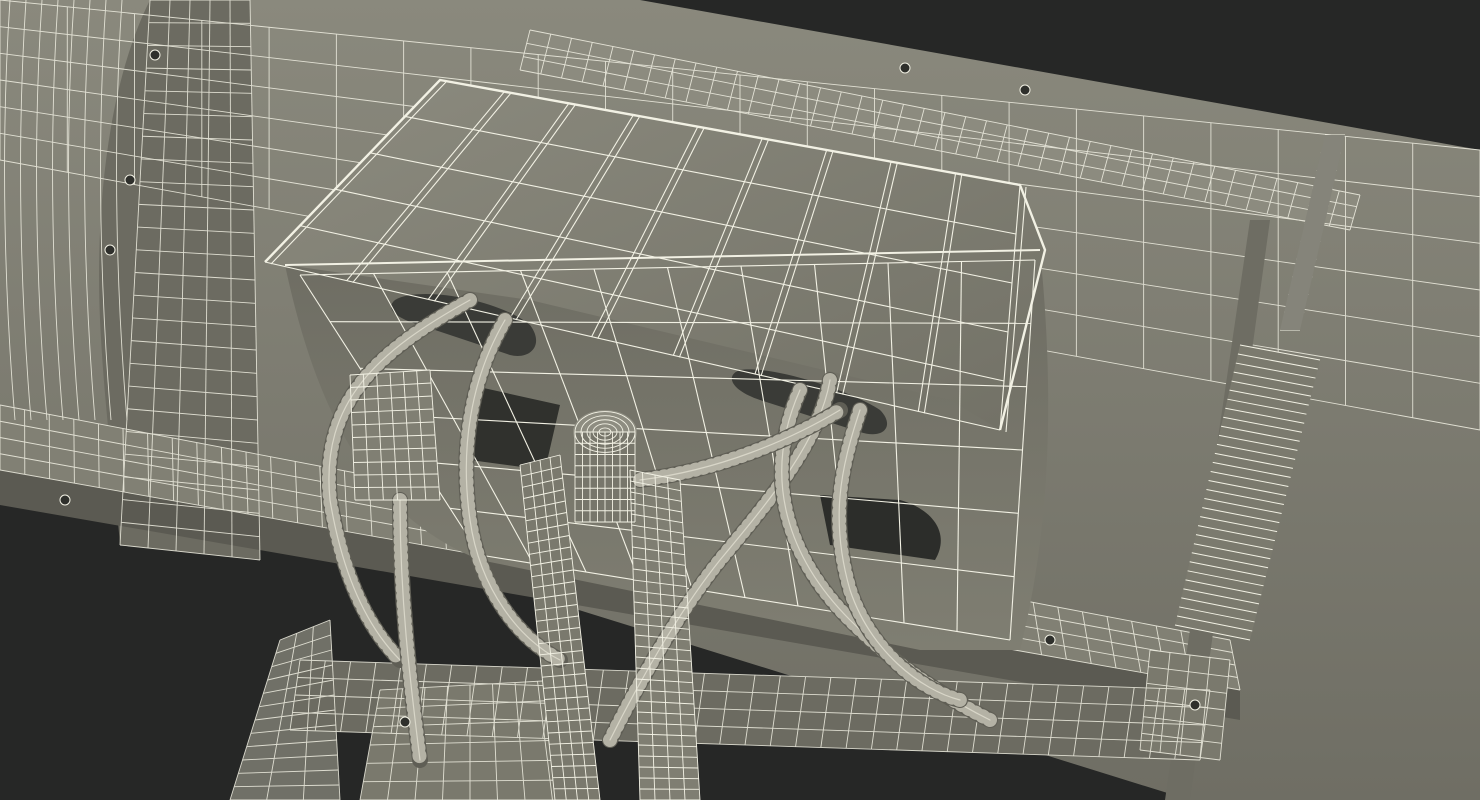 The image size is (1480, 800). Describe the element at coordinates (199, 23) in the screenshot. I see `blade-end-wire` at that location.